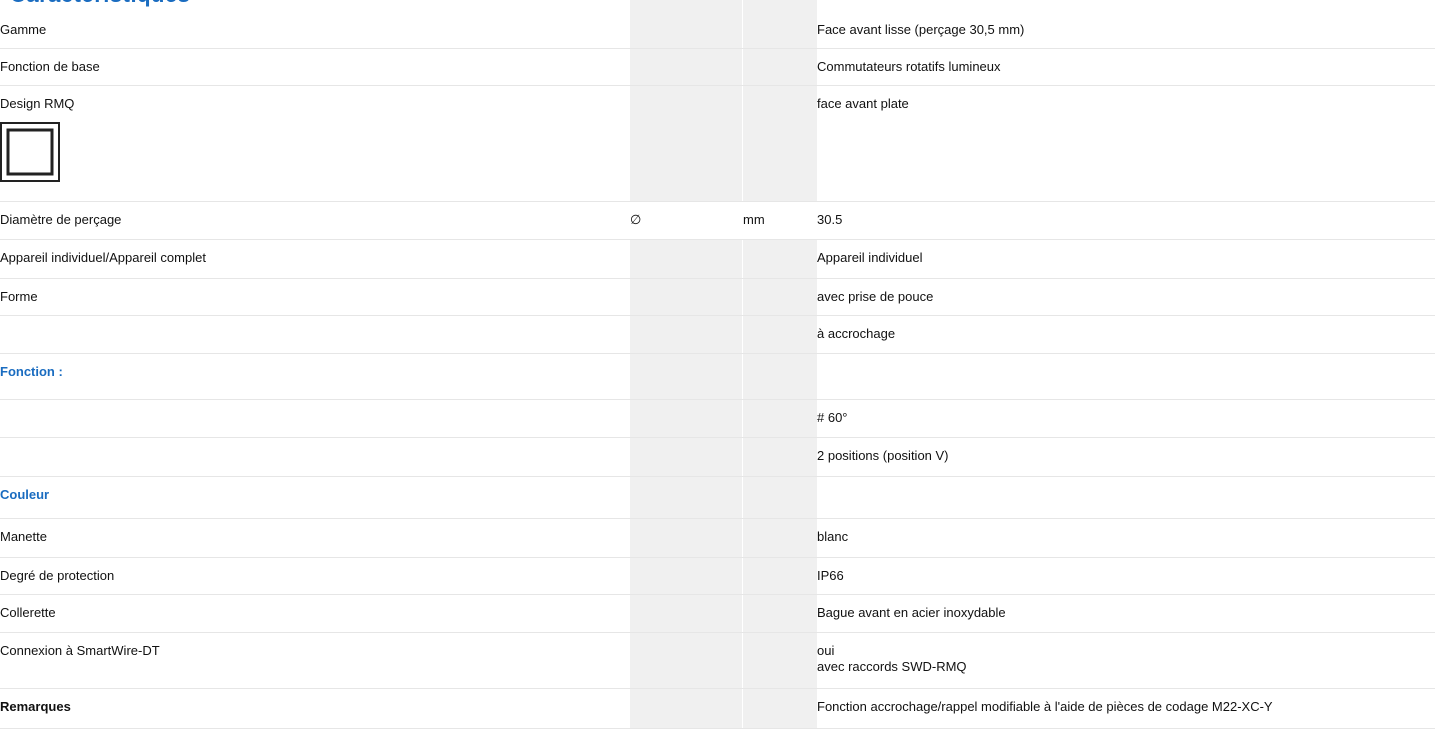 The width and height of the screenshot is (1435, 729). I want to click on row-label: Degré de protection, so click(315, 576).